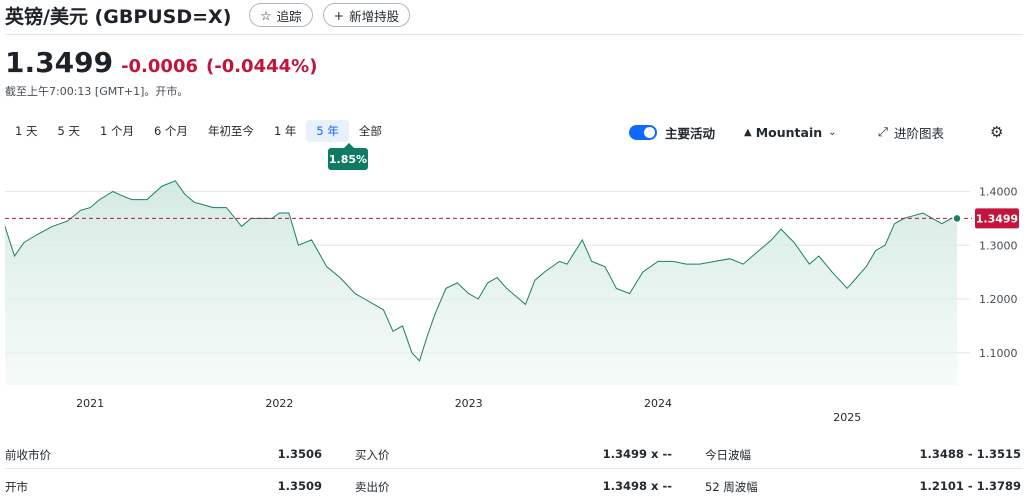 The image size is (1031, 497). Describe the element at coordinates (26, 131) in the screenshot. I see `range-tab-1d: 1 天` at that location.